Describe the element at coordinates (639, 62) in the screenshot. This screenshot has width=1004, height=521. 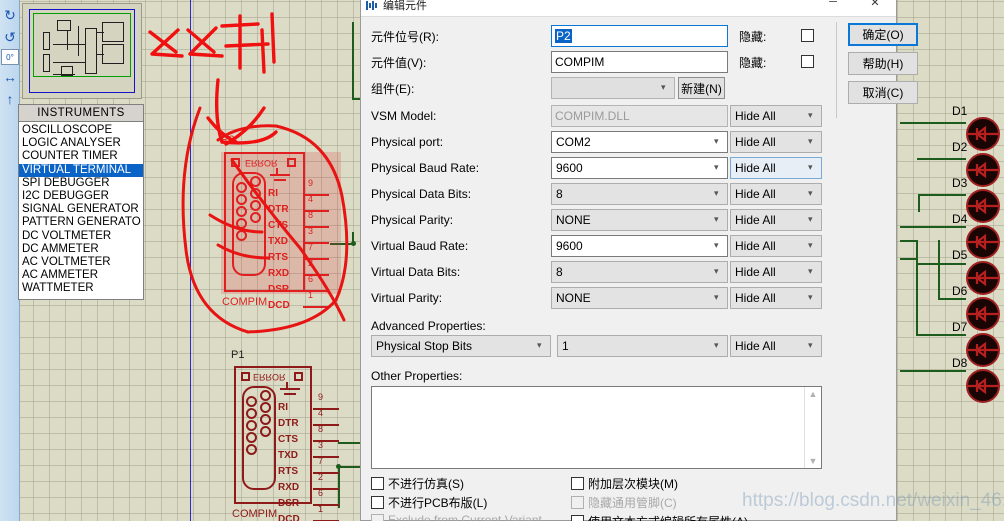
I see `part-value-input: COMPIM` at that location.